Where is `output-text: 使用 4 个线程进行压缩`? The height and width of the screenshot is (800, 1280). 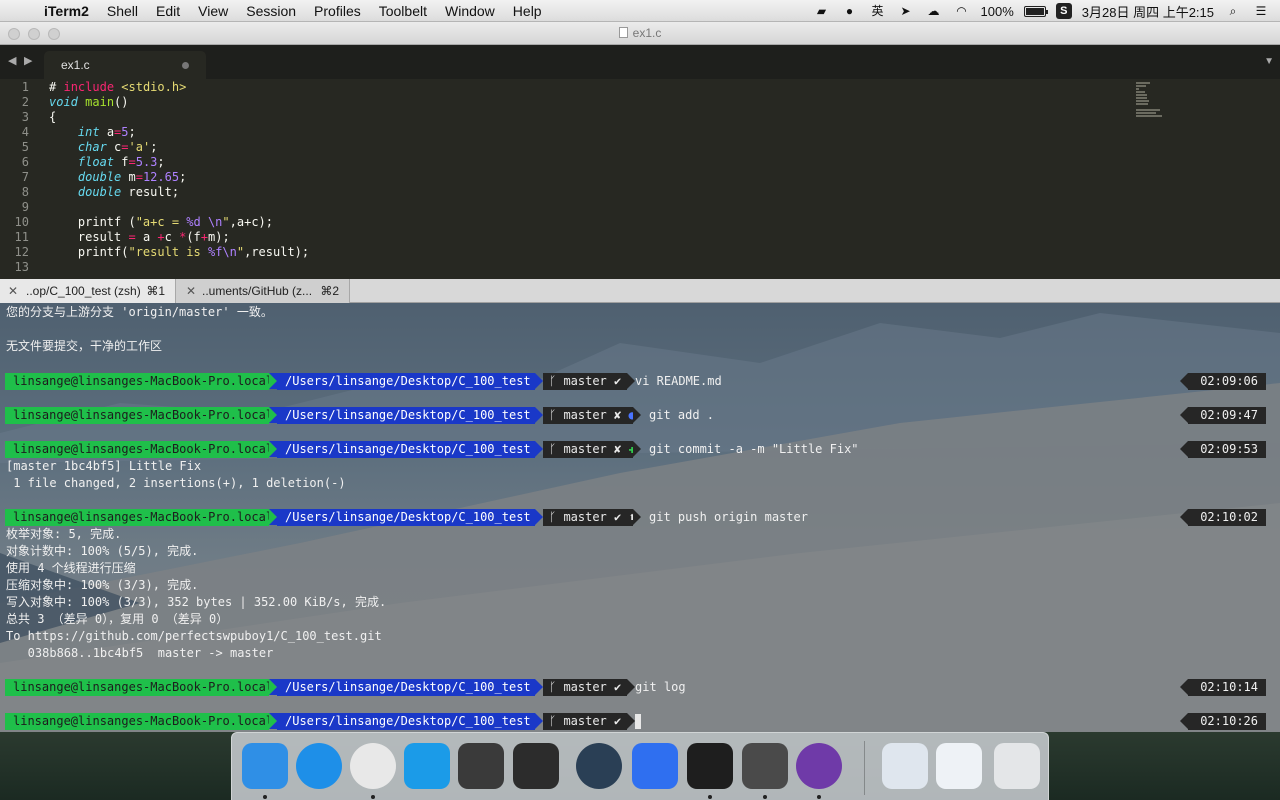
output-text: 使用 4 个线程进行压缩 is located at coordinates (71, 568).